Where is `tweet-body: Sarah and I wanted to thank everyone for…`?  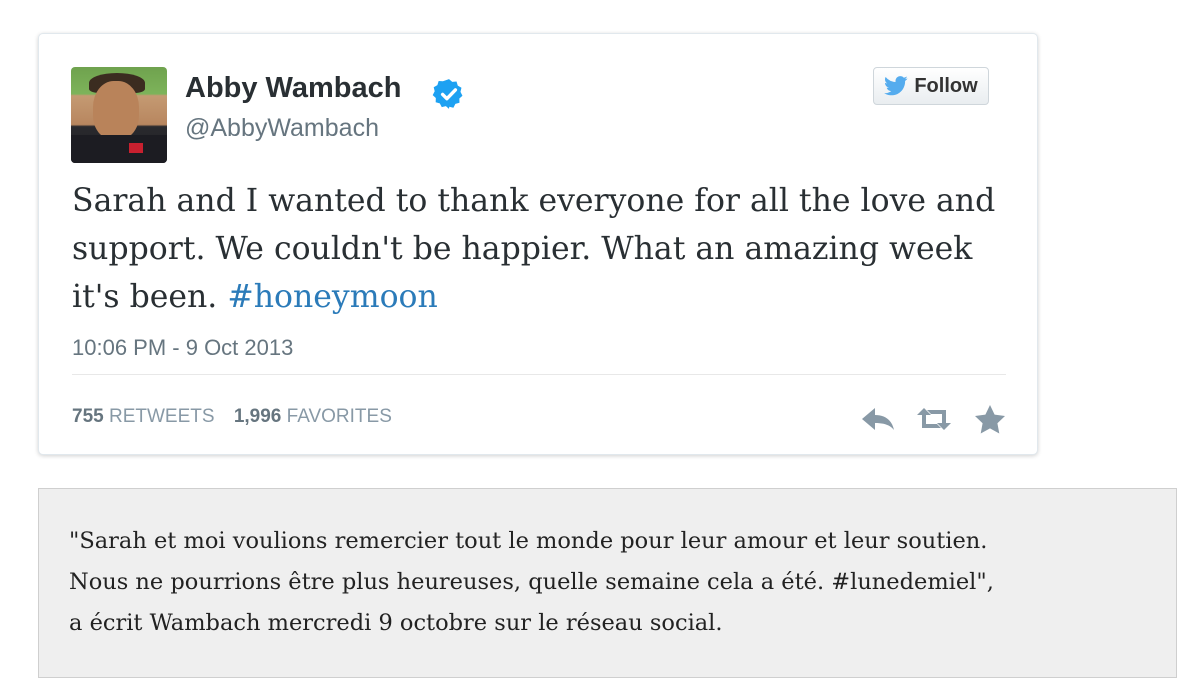
tweet-body: Sarah and I wanted to thank everyone for… is located at coordinates (534, 249).